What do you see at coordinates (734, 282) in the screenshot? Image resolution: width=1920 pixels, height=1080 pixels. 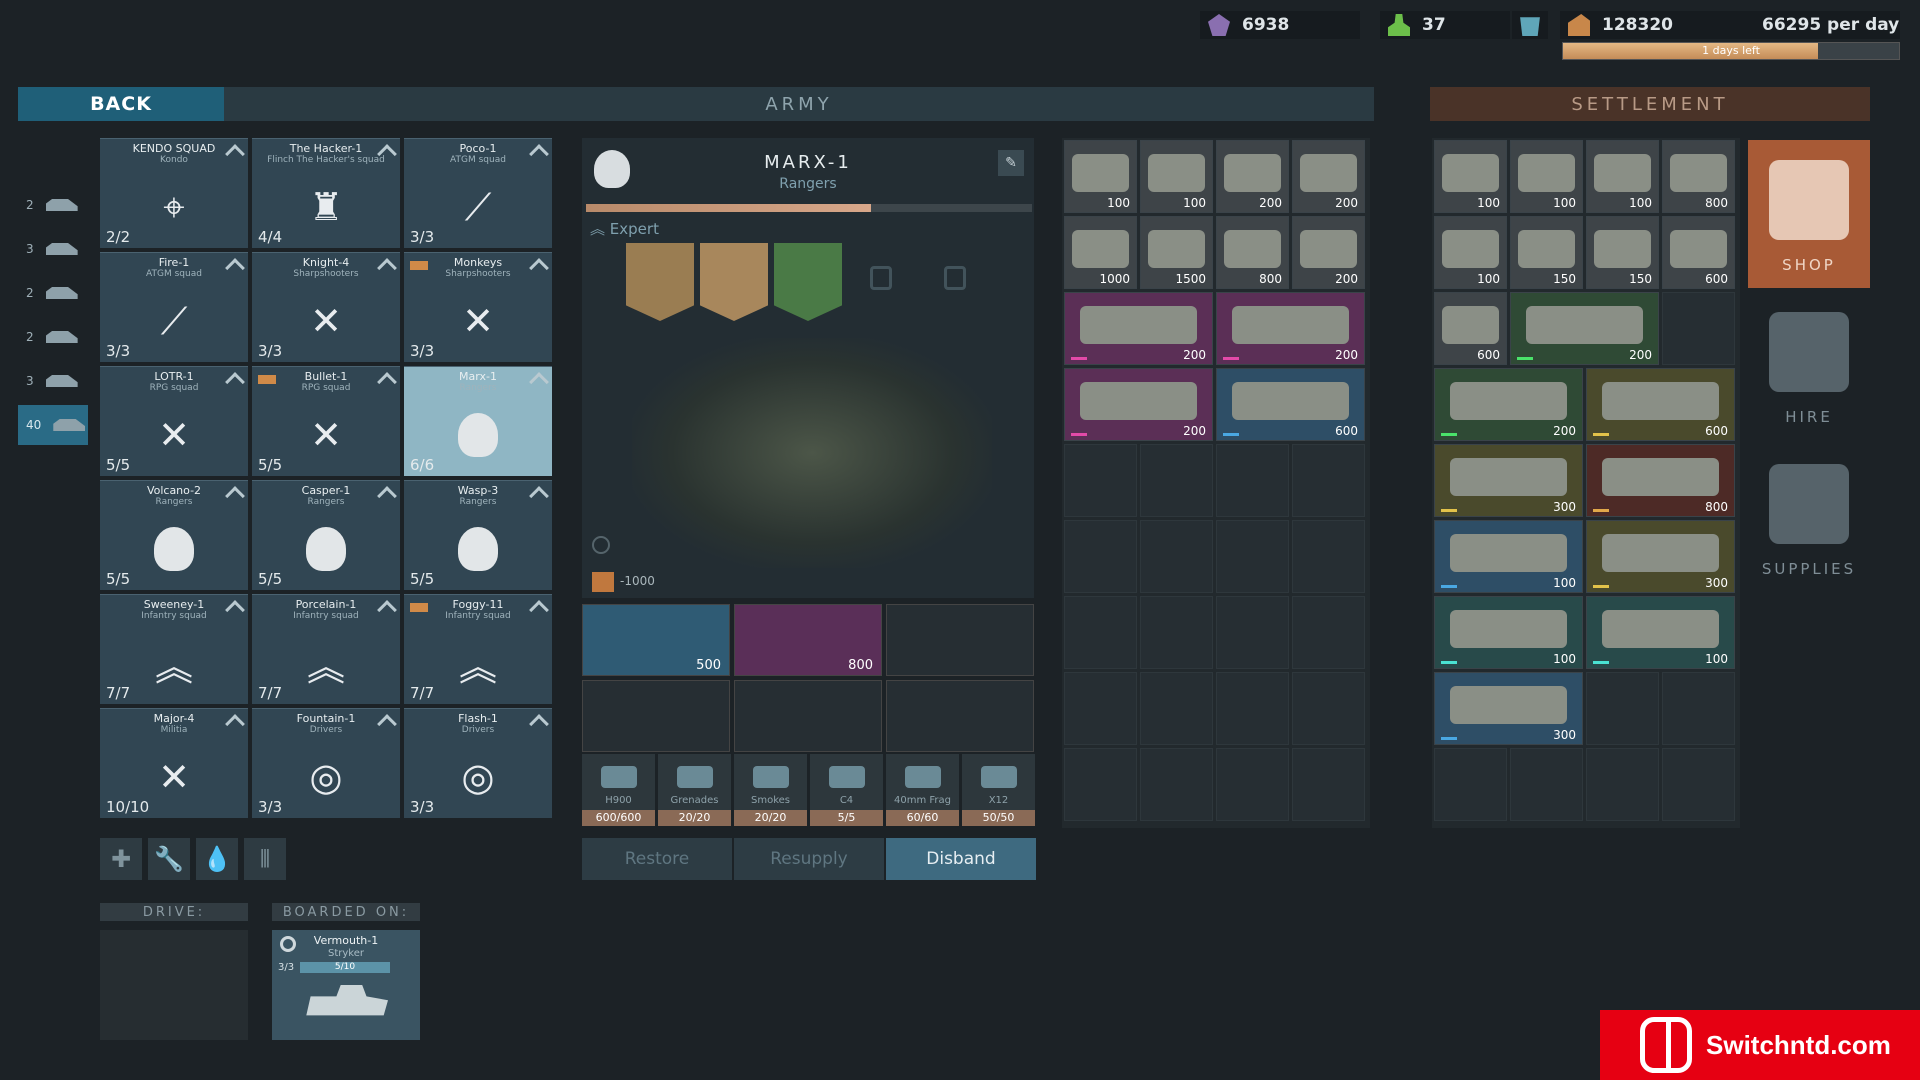 I see `perk-bust-icon` at bounding box center [734, 282].